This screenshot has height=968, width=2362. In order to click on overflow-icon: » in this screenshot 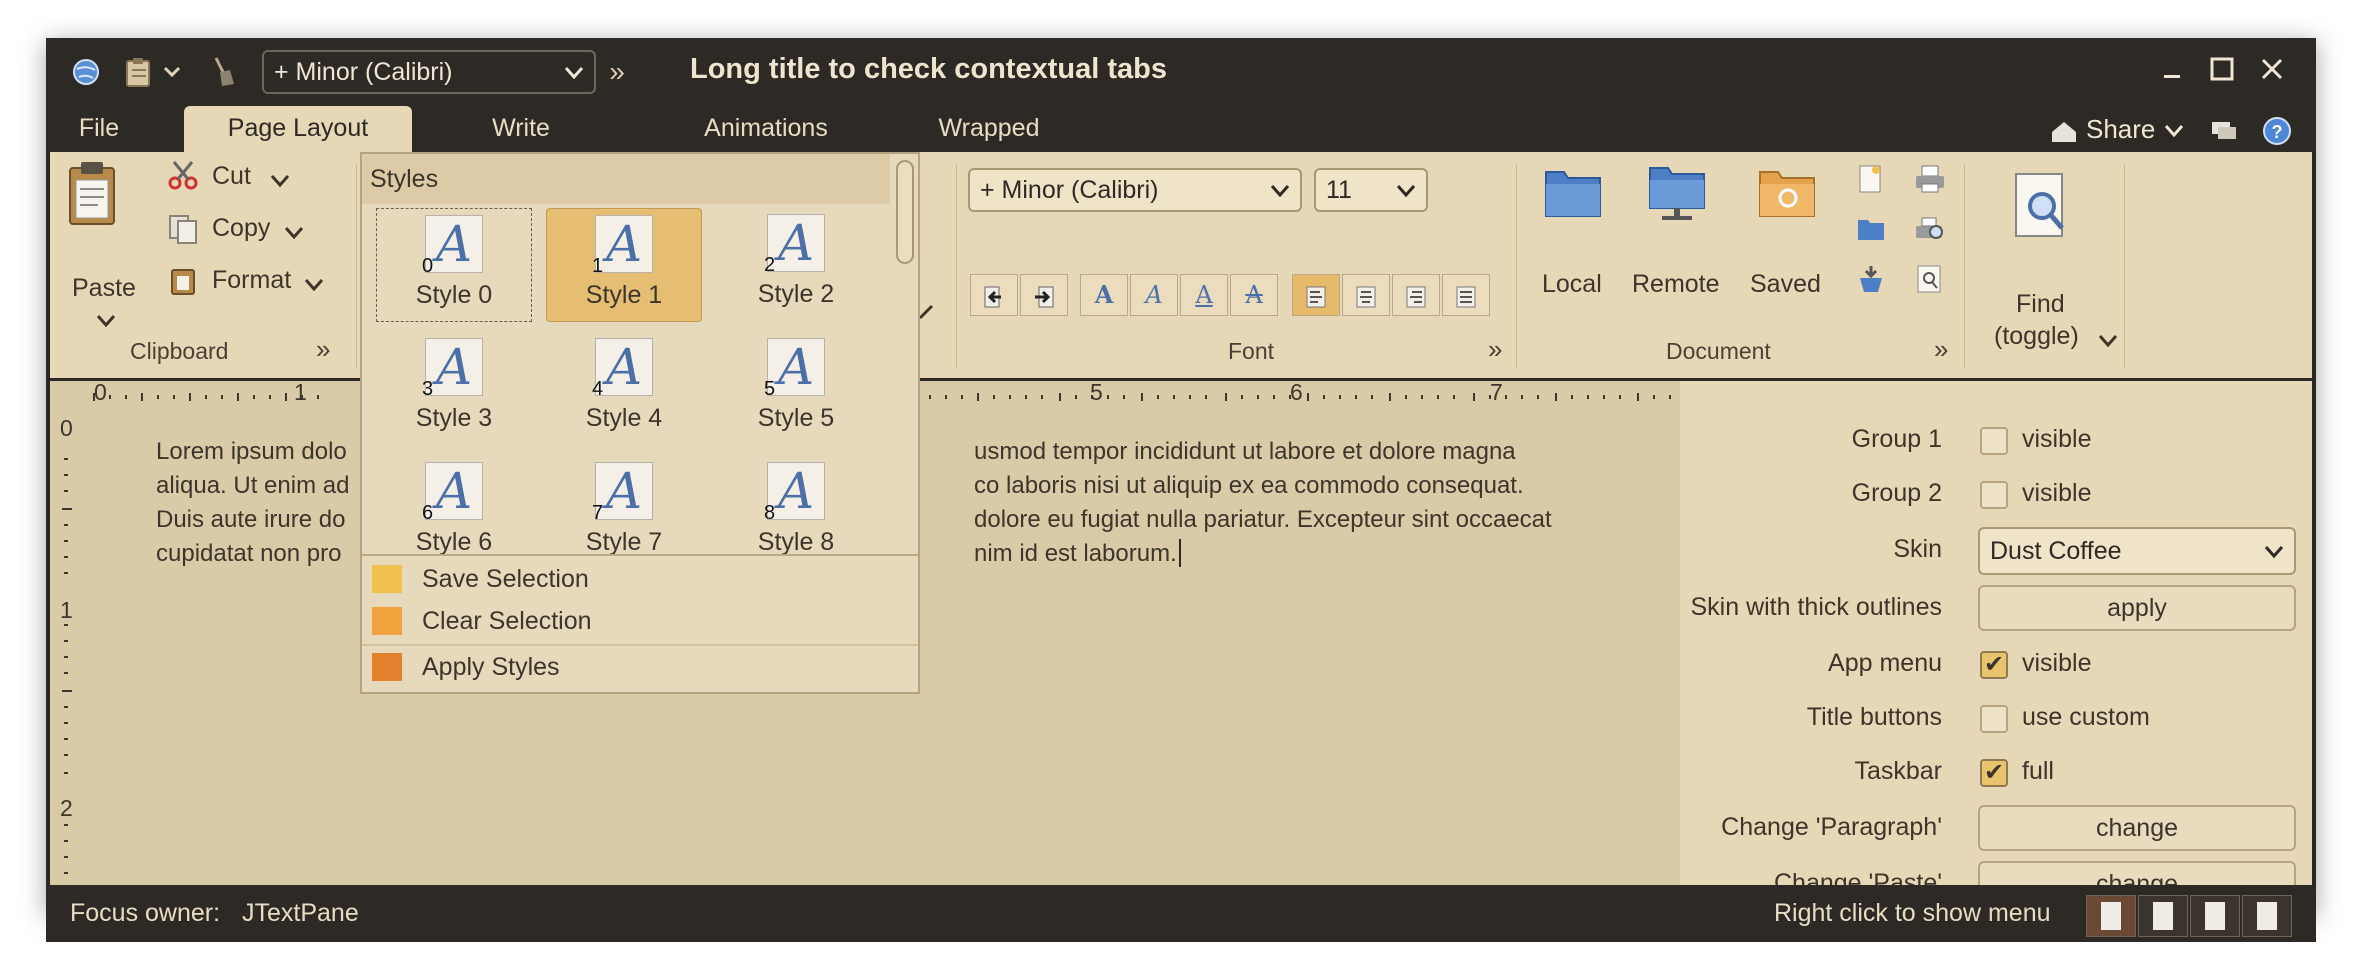, I will do `click(617, 72)`.